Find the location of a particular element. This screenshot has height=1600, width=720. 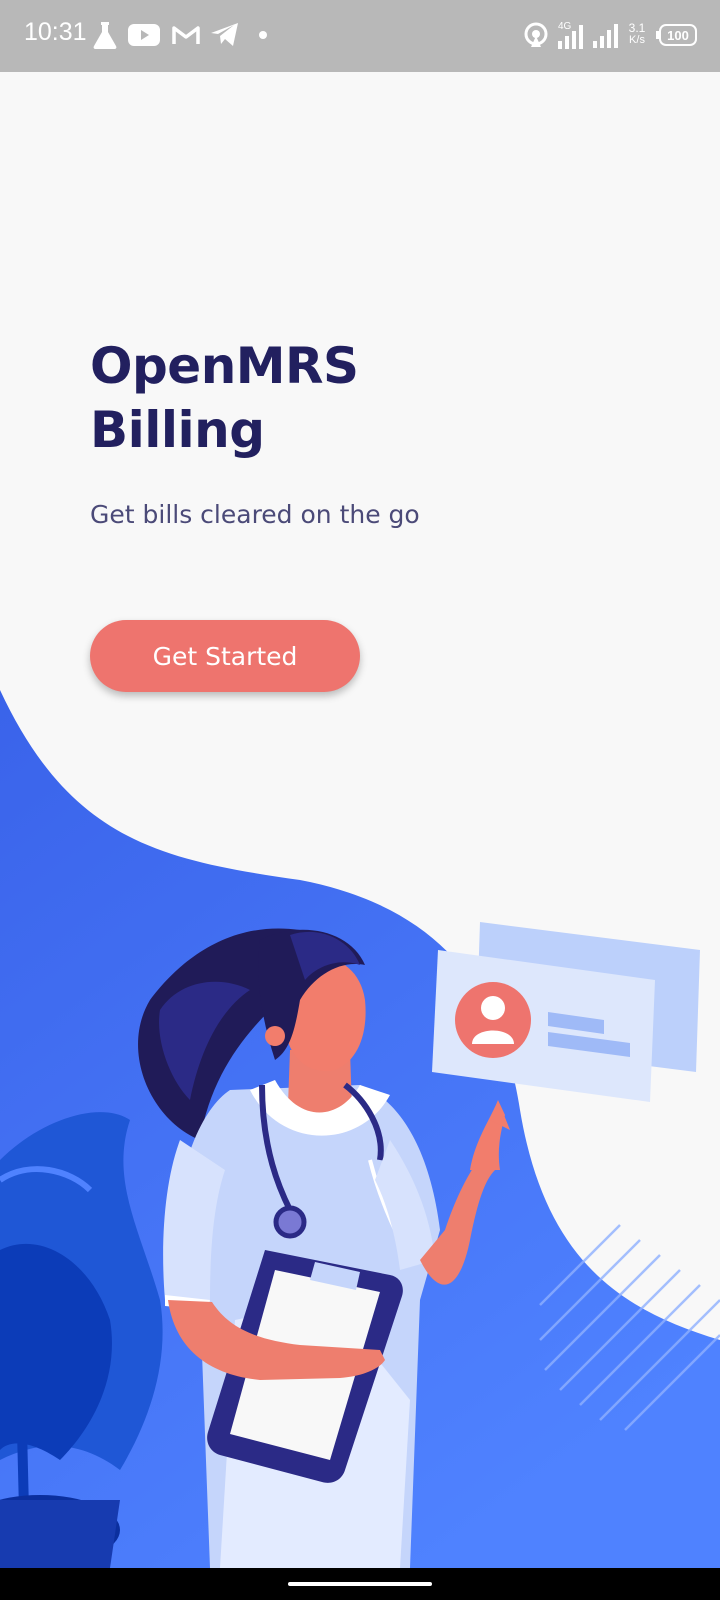

battery-level: 100 is located at coordinates (678, 35).